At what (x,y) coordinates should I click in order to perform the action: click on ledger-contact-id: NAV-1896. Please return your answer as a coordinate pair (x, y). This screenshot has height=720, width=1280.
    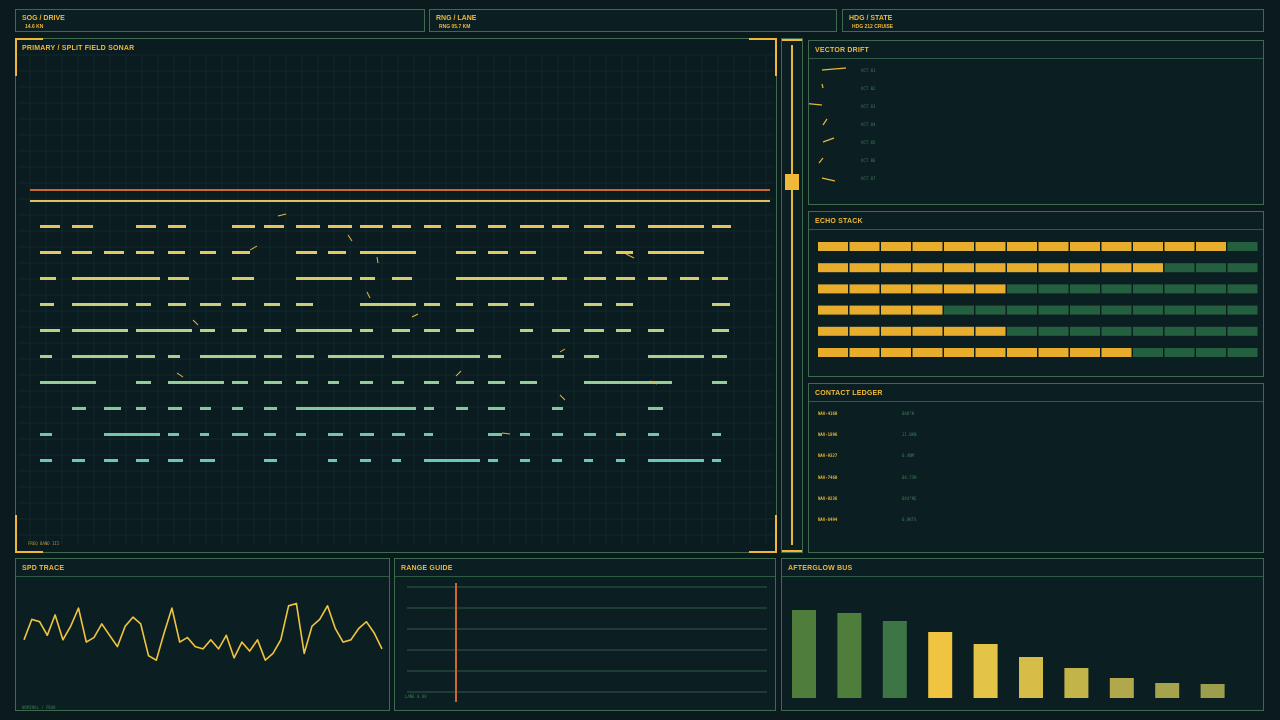
    Looking at the image, I should click on (828, 435).